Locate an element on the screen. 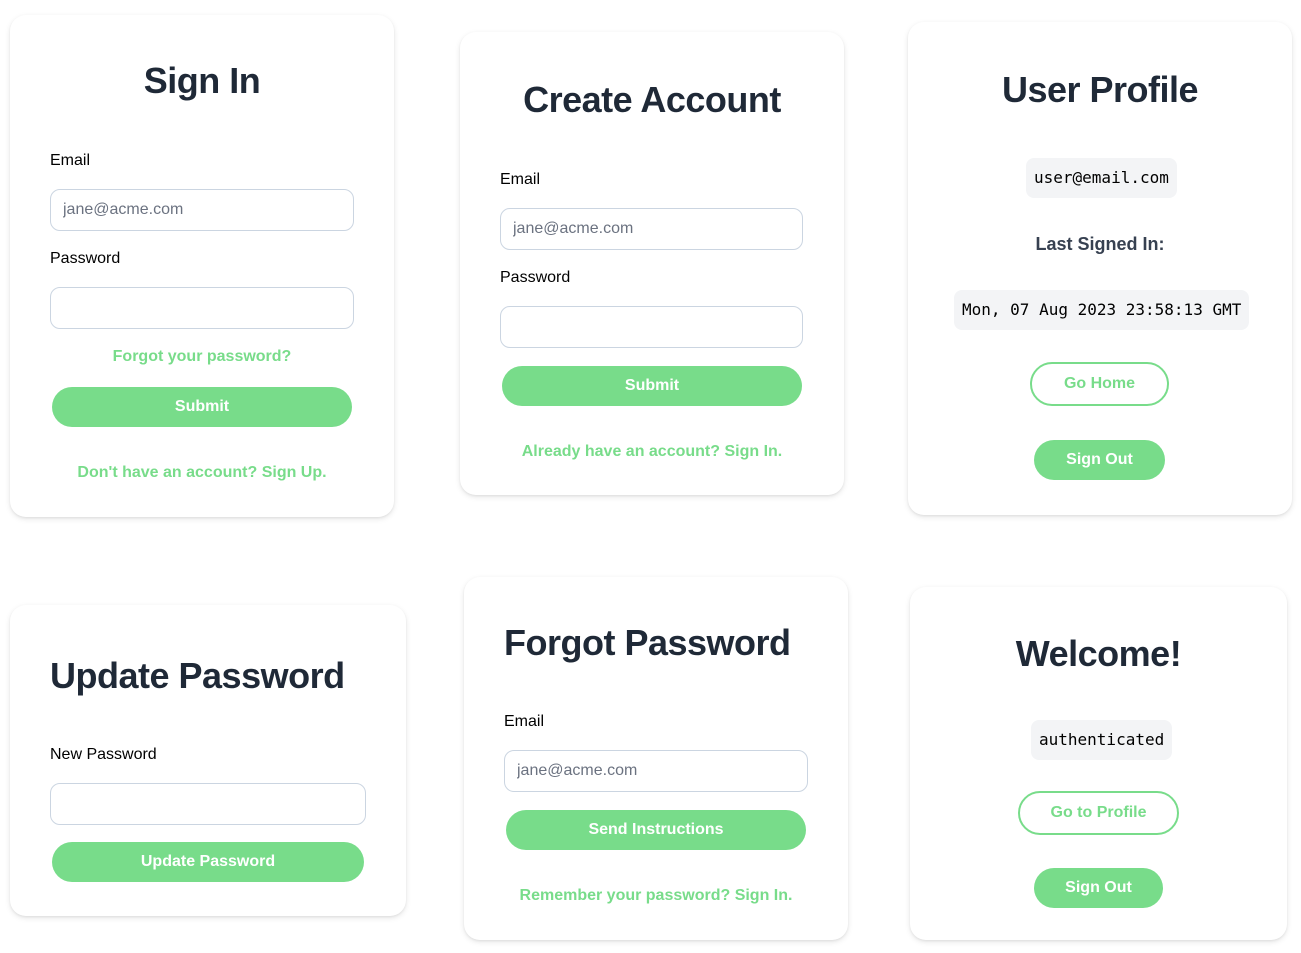 The image size is (1301, 953). new-password-label: New Password is located at coordinates (103, 754).